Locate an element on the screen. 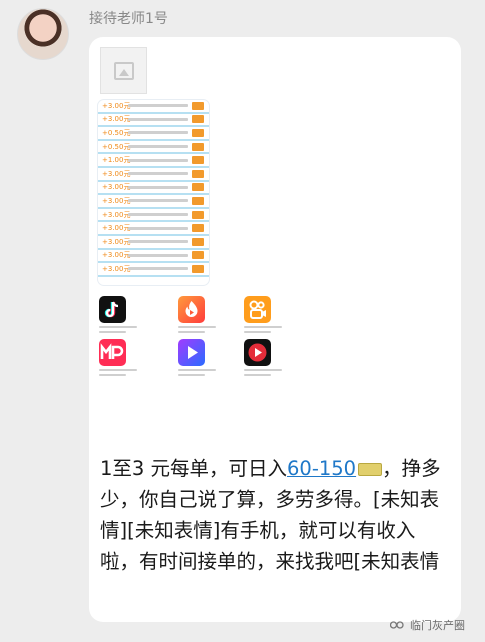  message-part-1: 1至3 元每单，可日入 is located at coordinates (194, 468).